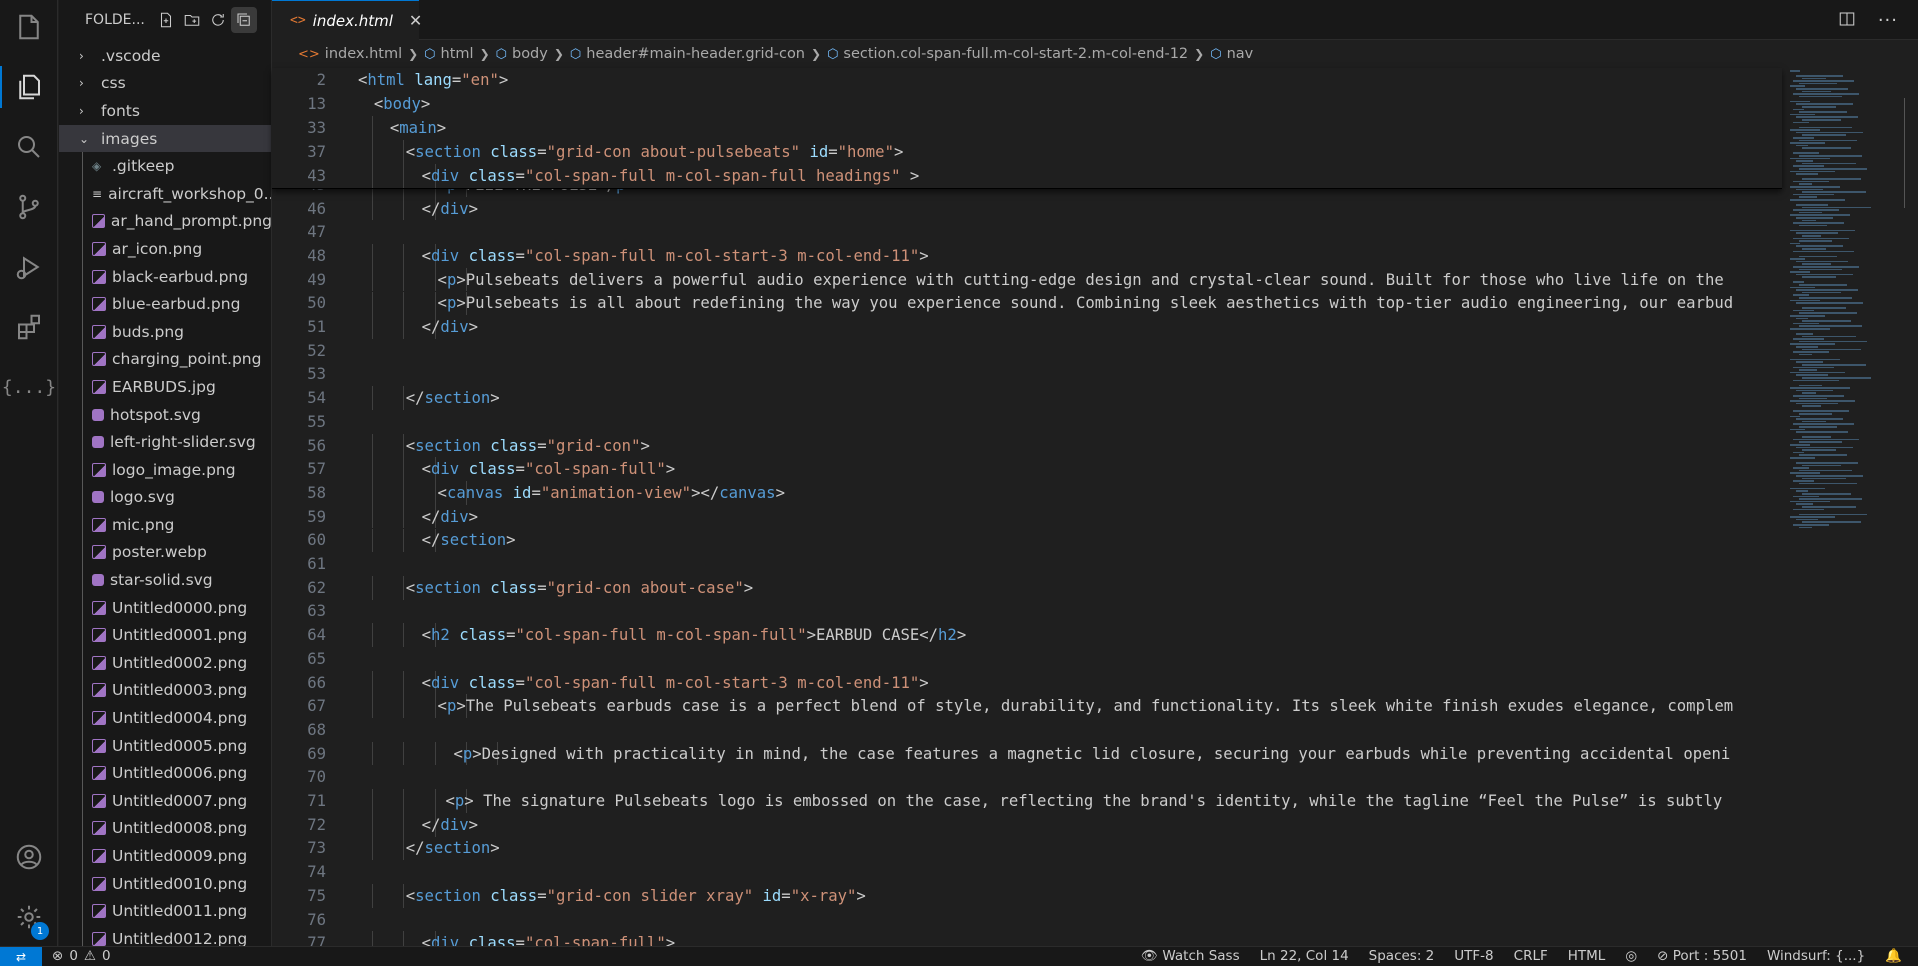  What do you see at coordinates (29, 27) in the screenshot?
I see `explorer-icon` at bounding box center [29, 27].